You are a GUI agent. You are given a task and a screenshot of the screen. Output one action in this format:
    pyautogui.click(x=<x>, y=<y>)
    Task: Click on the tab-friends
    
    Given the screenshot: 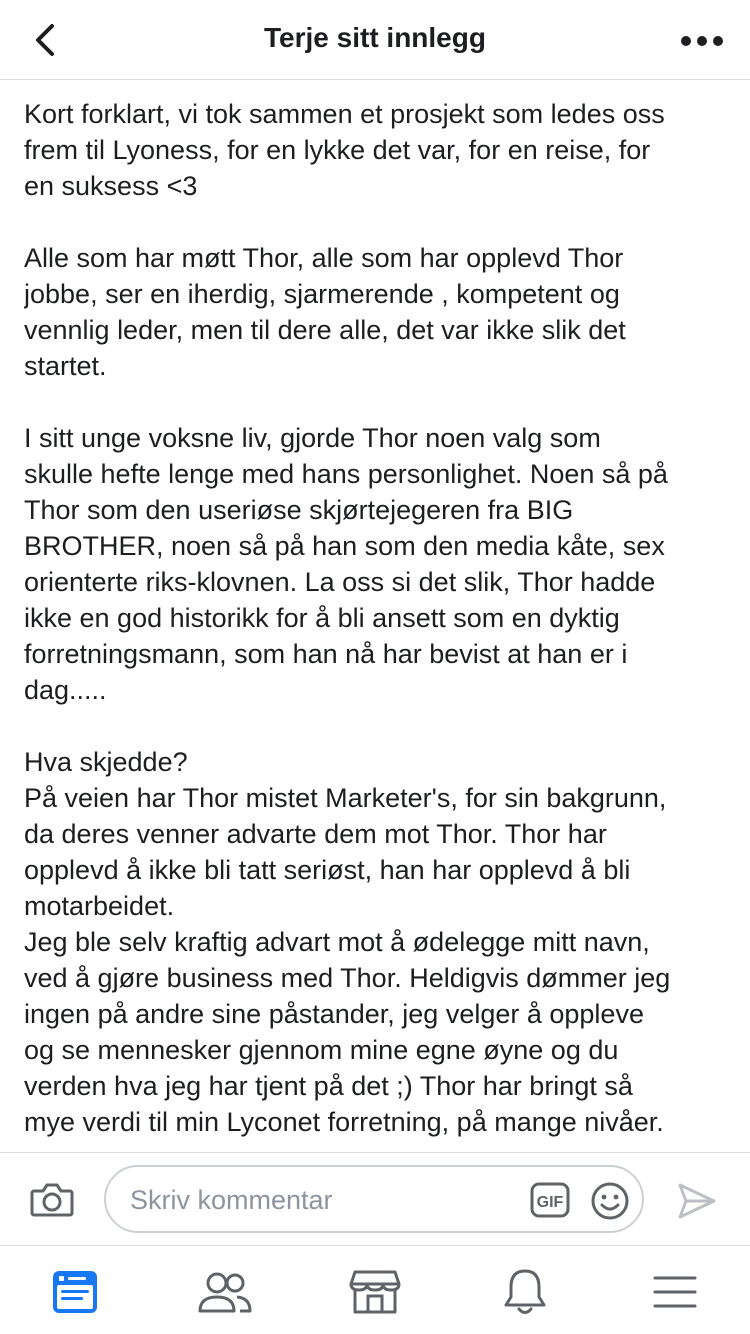 What is the action you would take?
    pyautogui.click(x=225, y=1292)
    